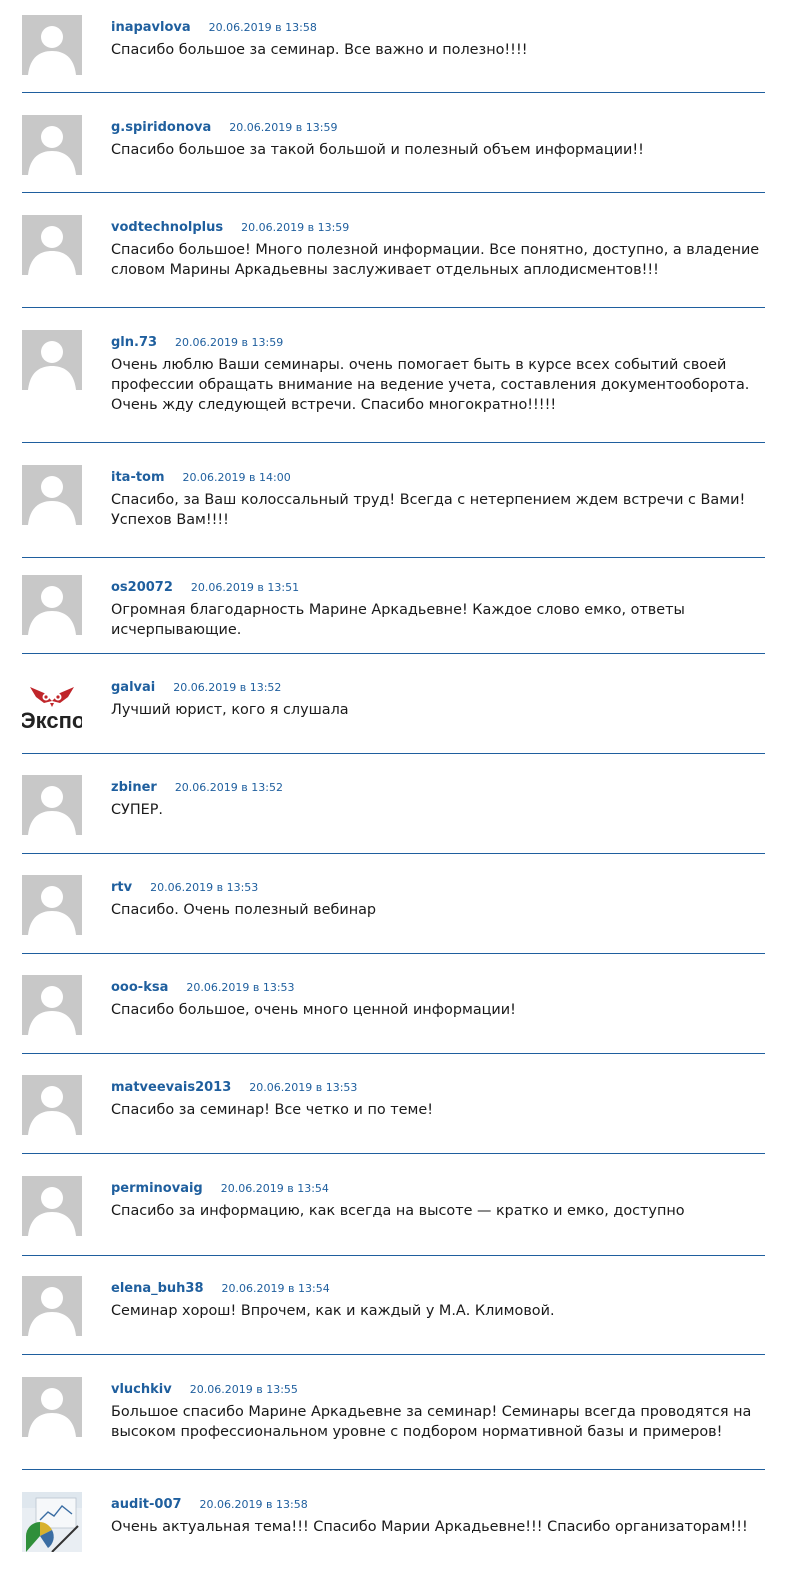 The width and height of the screenshot is (800, 1583). What do you see at coordinates (52, 720) in the screenshot?
I see `logo-text: Экспо` at bounding box center [52, 720].